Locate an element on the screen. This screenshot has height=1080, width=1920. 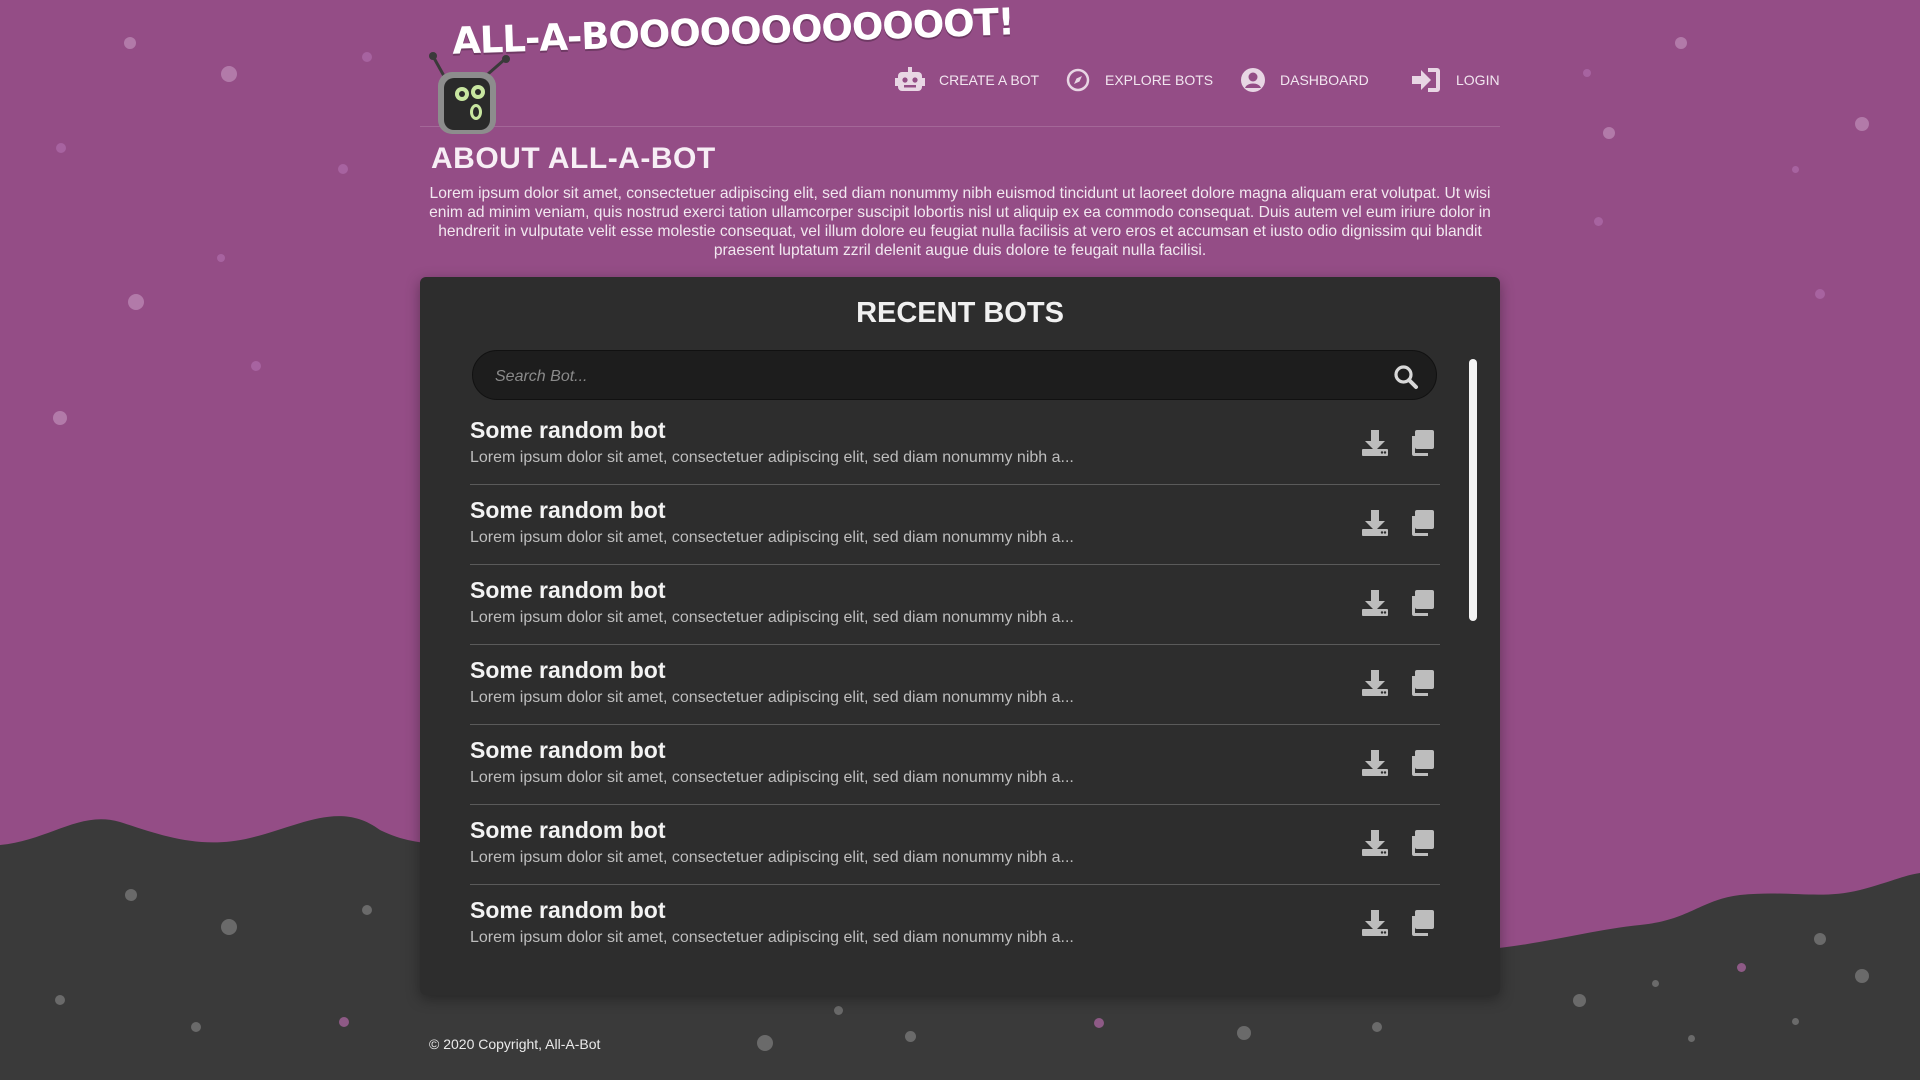
nav-explore-bots-label: EXPLORE BOTS is located at coordinates (1159, 80).